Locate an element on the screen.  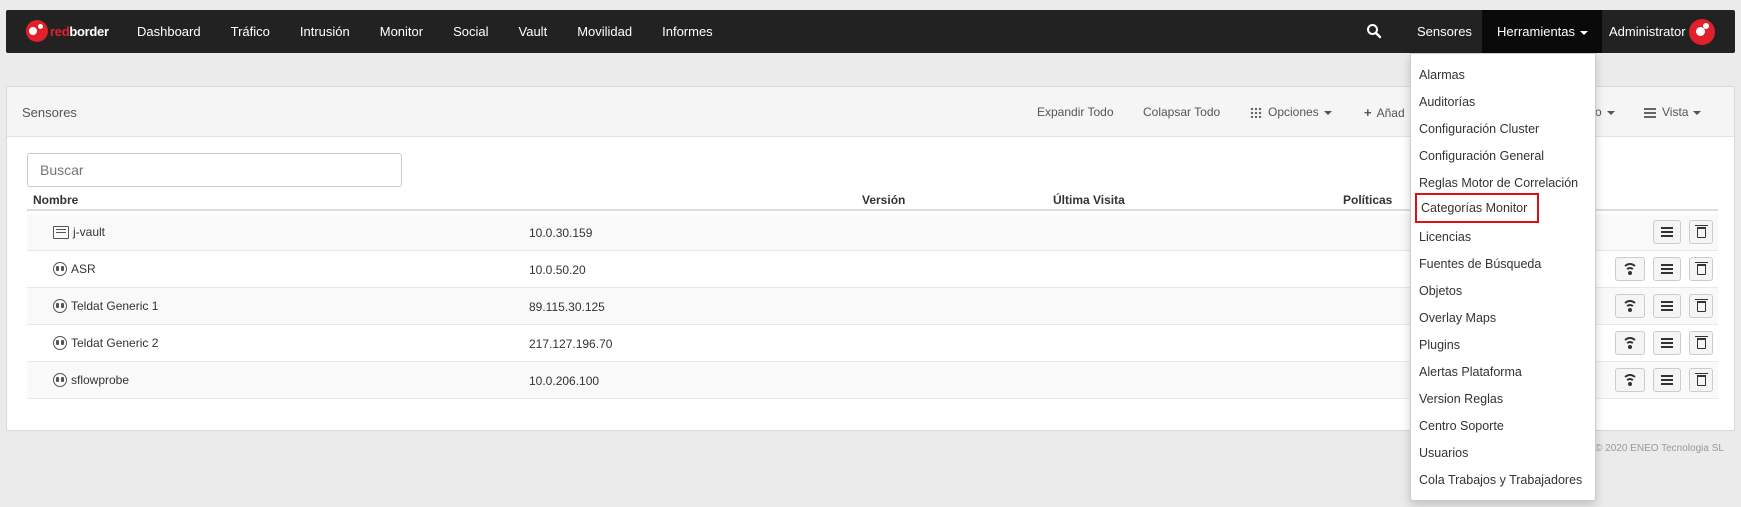
menu-item-alarmas: Alarmas is located at coordinates (1442, 75).